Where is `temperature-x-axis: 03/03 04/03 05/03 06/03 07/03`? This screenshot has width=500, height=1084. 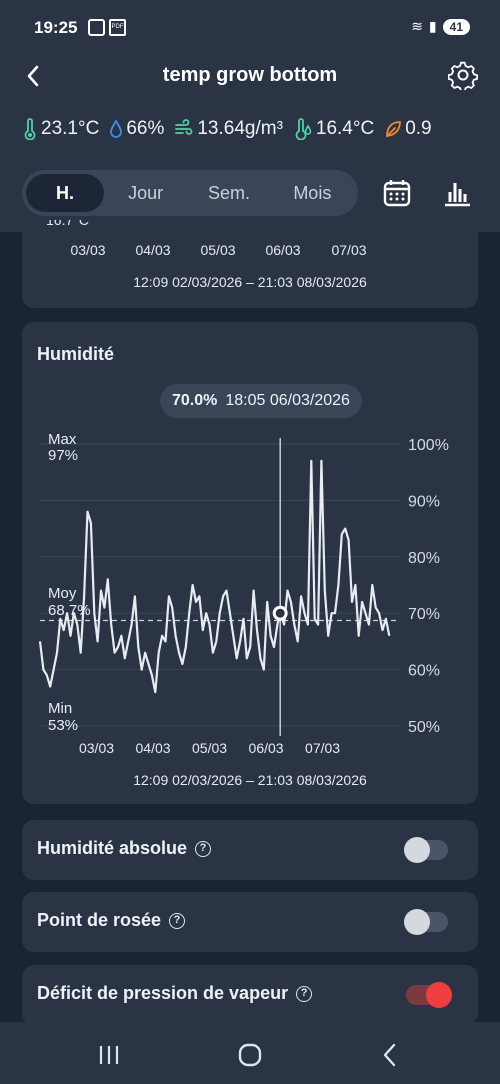 temperature-x-axis: 03/03 04/03 05/03 06/03 07/03 is located at coordinates (250, 252).